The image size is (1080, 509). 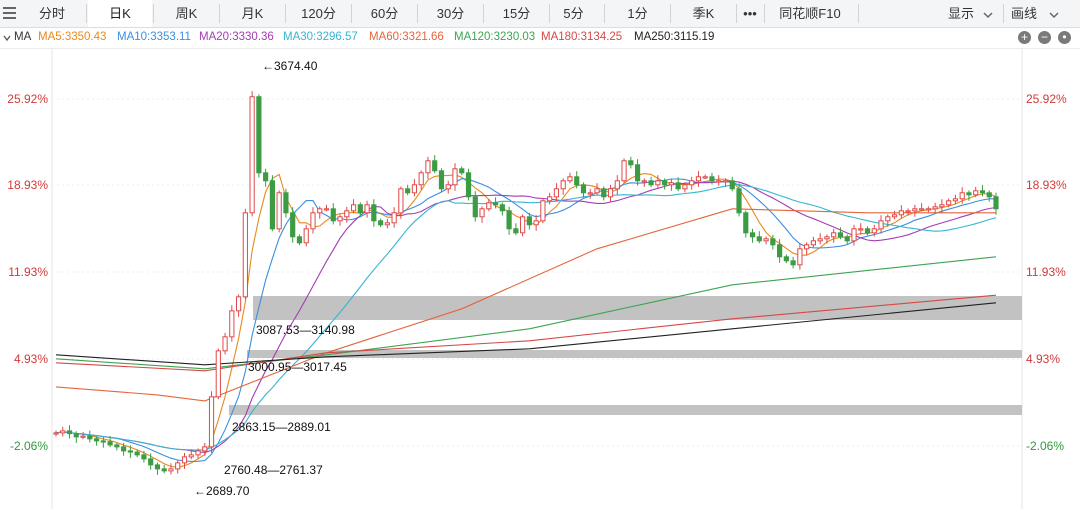 I want to click on ma120-value: MA120:3230.03, so click(x=495, y=37).